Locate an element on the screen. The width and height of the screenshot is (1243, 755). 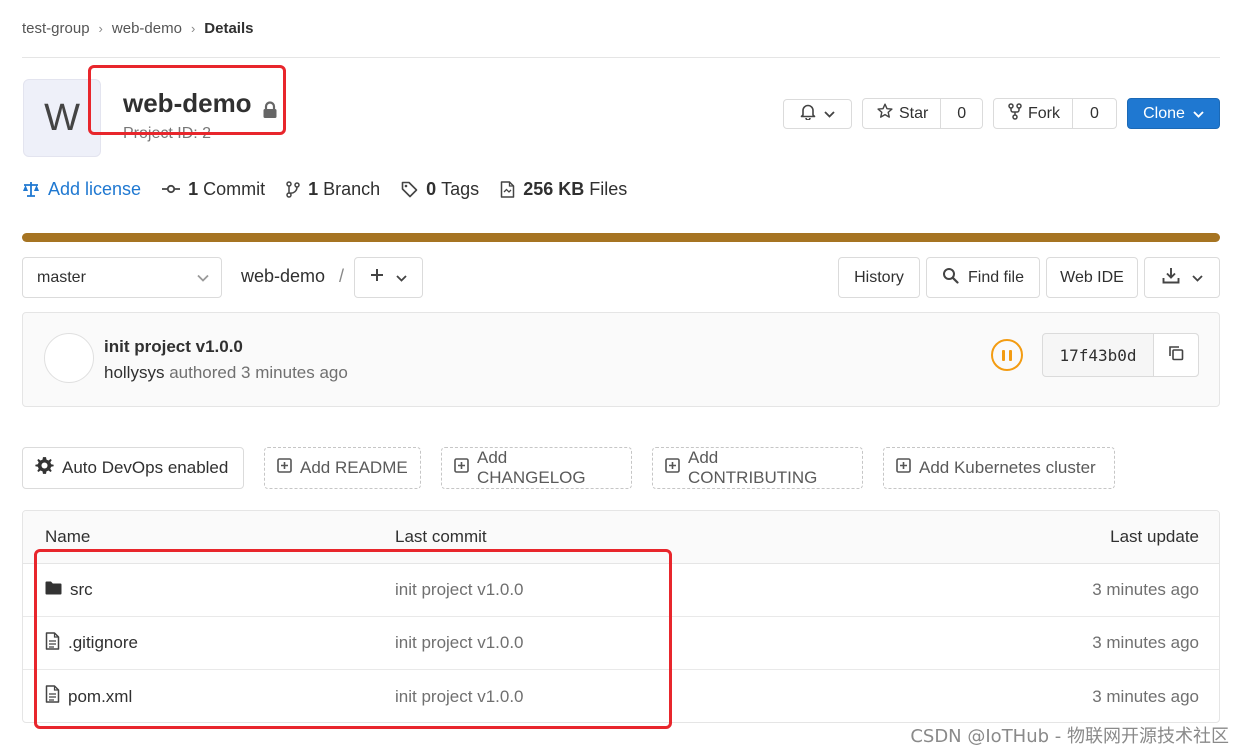
highlight-box-title is located at coordinates (187, 100).